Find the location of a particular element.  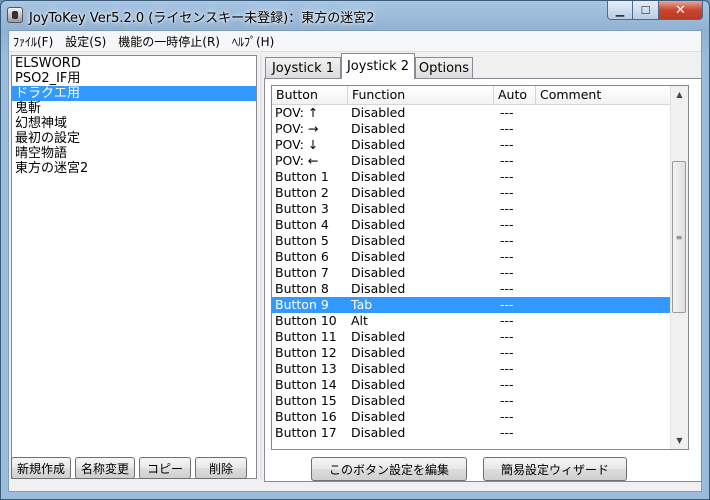

profile-item: 幻想神域 is located at coordinates (134, 123).